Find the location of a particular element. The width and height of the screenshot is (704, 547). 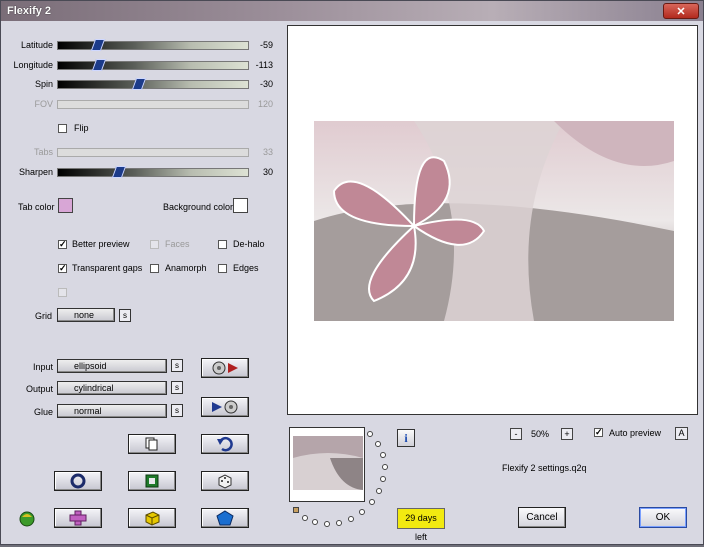

input-label: Input is located at coordinates (42, 367).